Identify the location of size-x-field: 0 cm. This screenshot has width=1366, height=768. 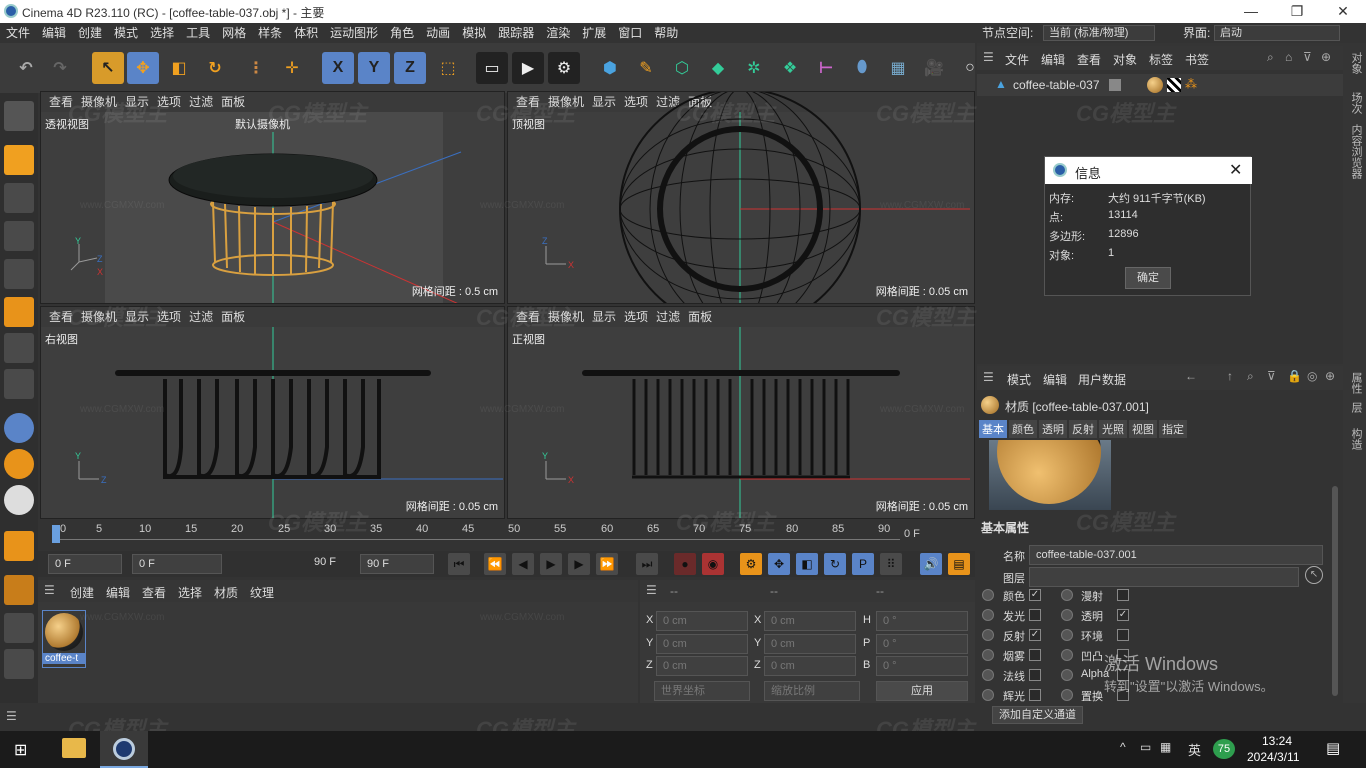
(810, 621).